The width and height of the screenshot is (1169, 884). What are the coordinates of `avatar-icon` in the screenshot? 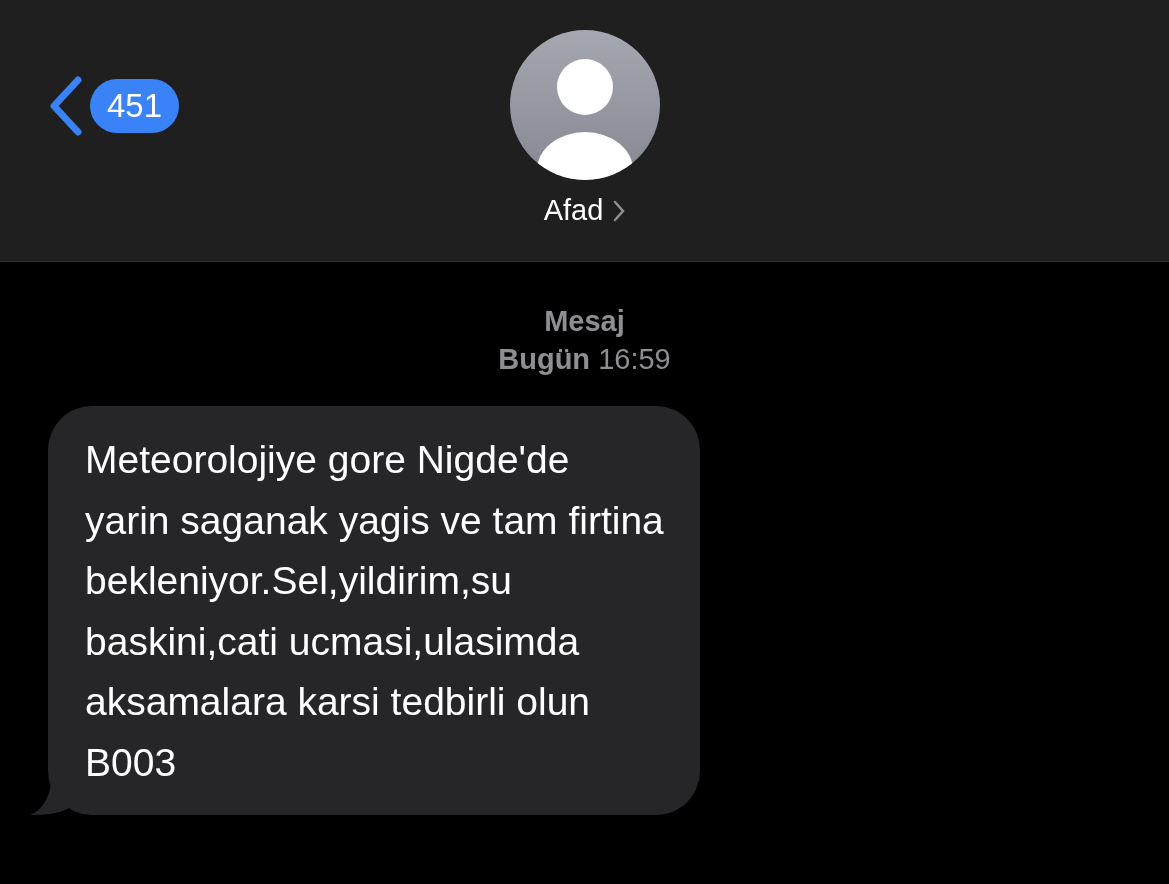 It's located at (584, 105).